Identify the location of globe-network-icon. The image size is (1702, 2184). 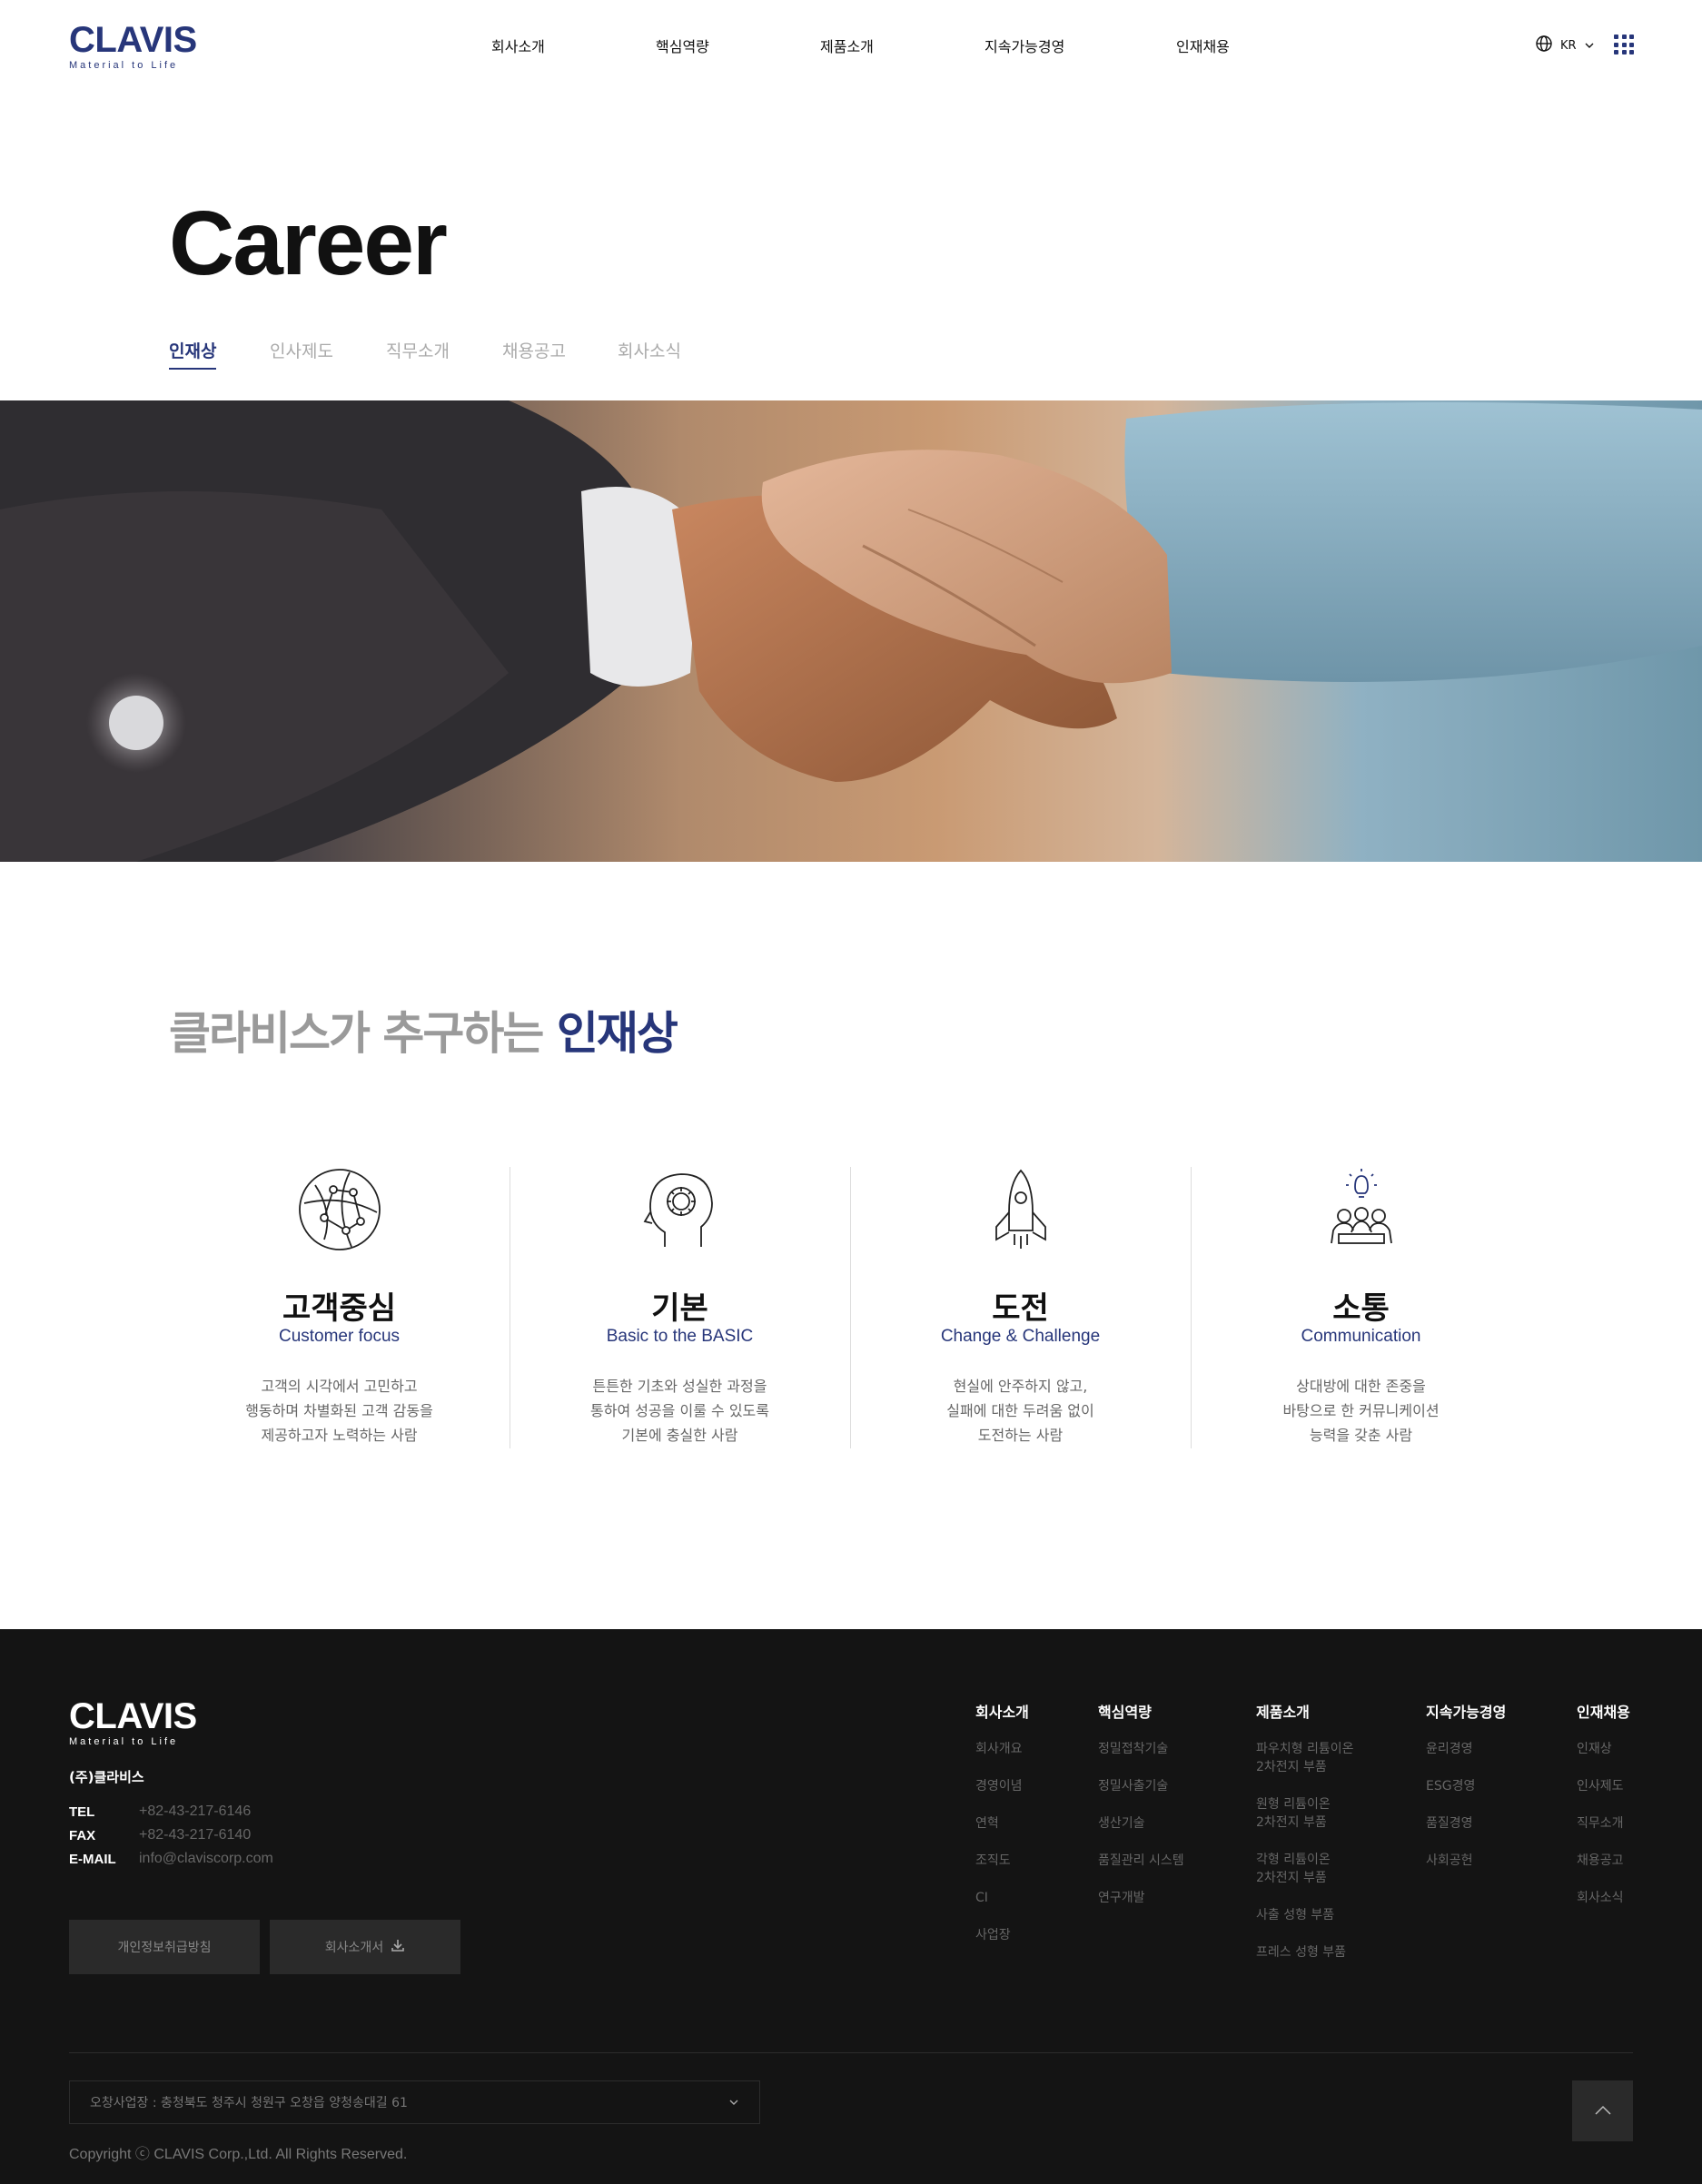
(339, 1209).